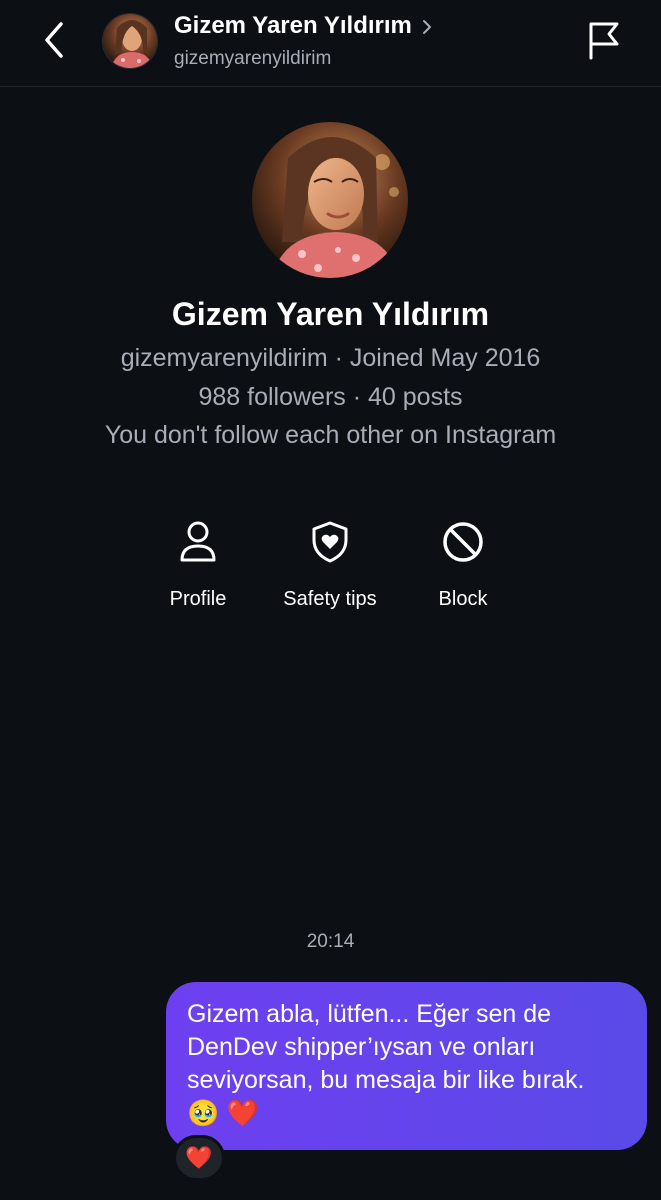 The image size is (661, 1200). What do you see at coordinates (330, 599) in the screenshot?
I see `safety-tips-label: Safety tips` at bounding box center [330, 599].